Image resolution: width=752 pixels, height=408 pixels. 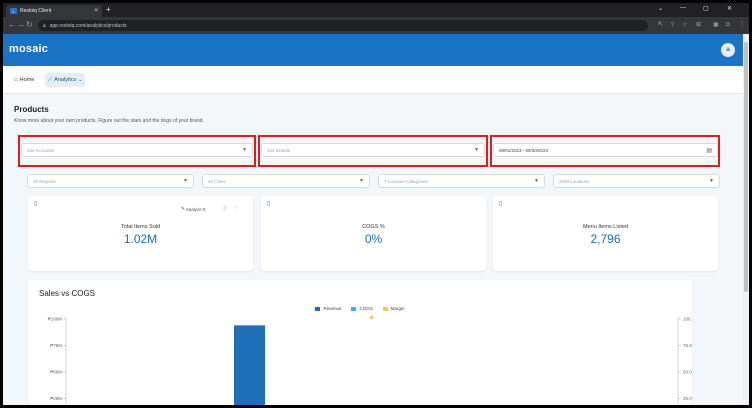 What do you see at coordinates (29, 25) in the screenshot?
I see `reload-icon: ↻` at bounding box center [29, 25].